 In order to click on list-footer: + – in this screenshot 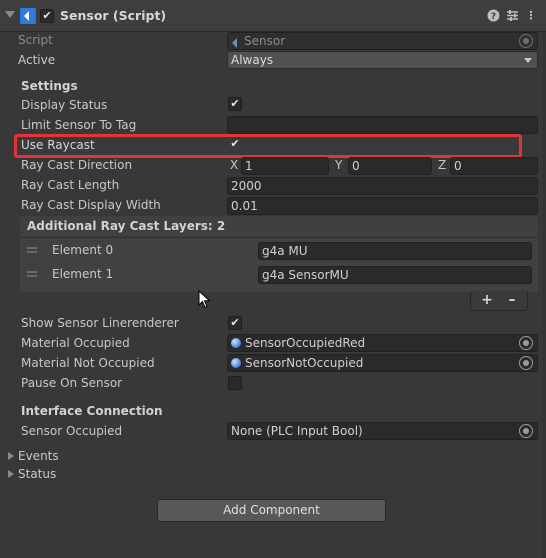, I will do `click(499, 301)`.